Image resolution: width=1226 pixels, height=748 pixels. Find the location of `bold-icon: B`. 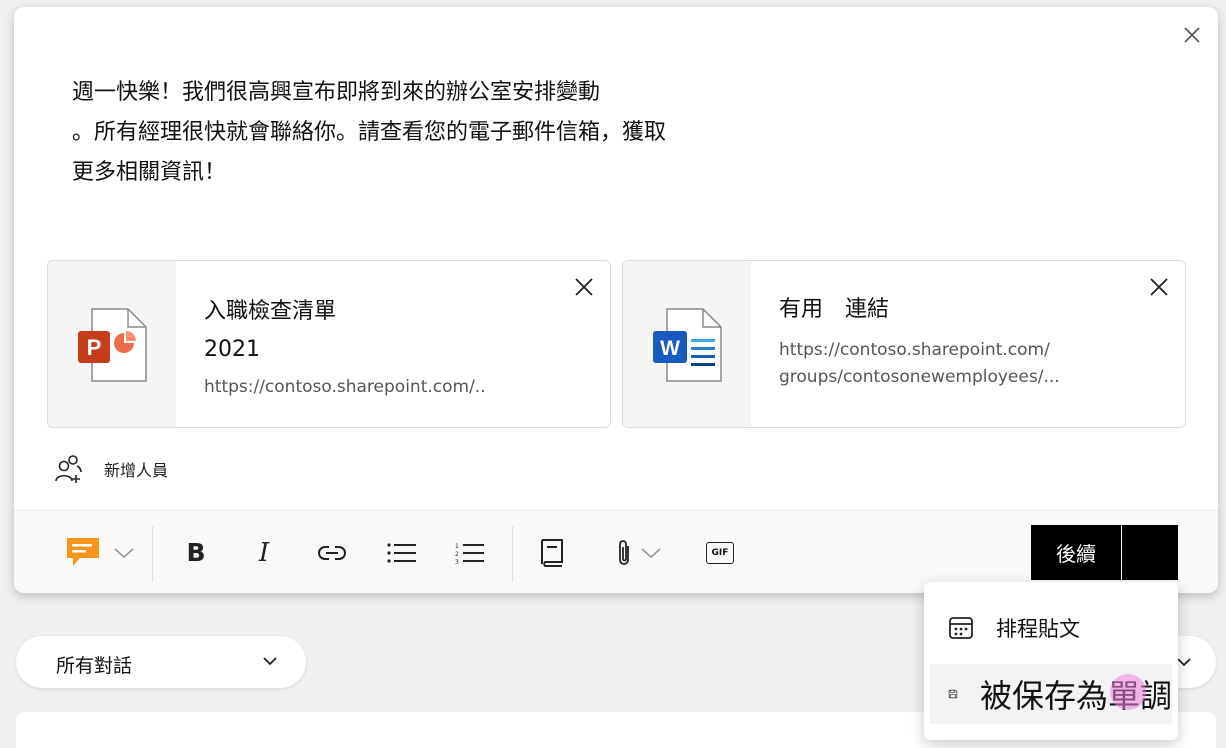

bold-icon: B is located at coordinates (196, 552).